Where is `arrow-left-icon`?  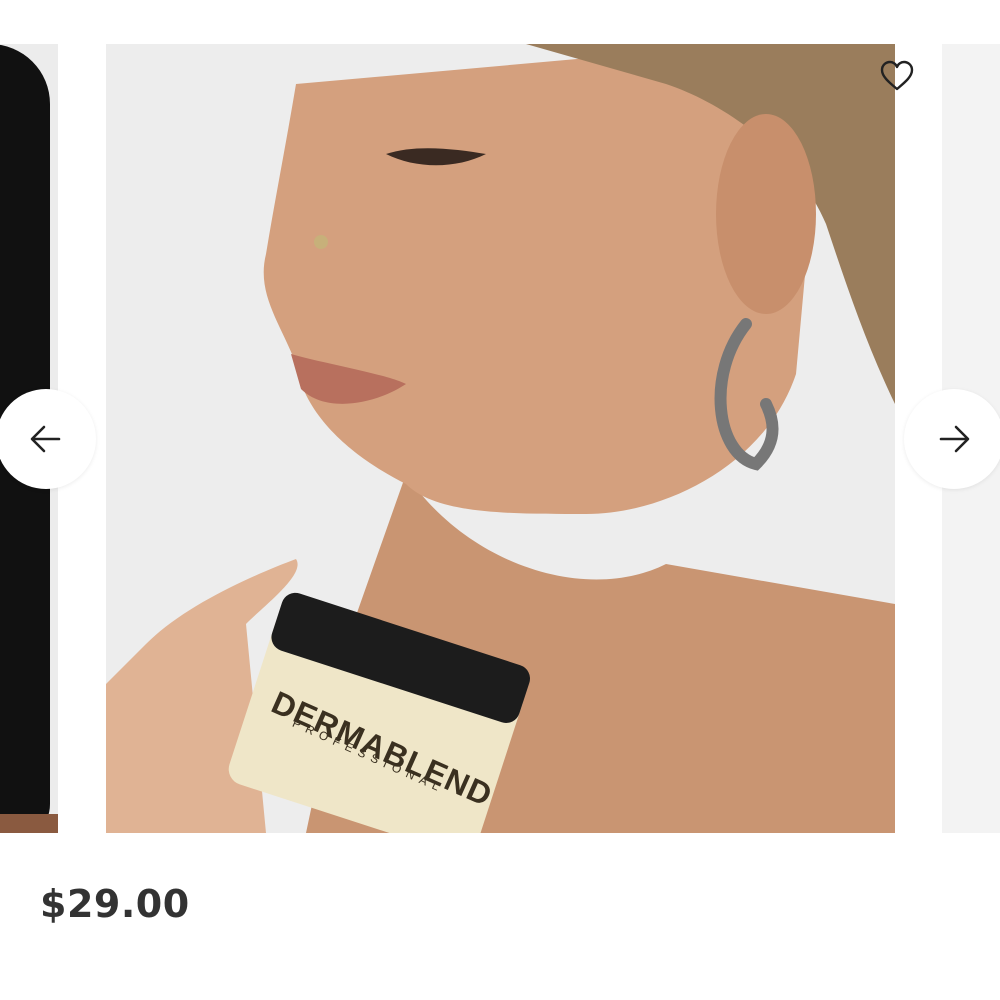
arrow-left-icon is located at coordinates (45, 439).